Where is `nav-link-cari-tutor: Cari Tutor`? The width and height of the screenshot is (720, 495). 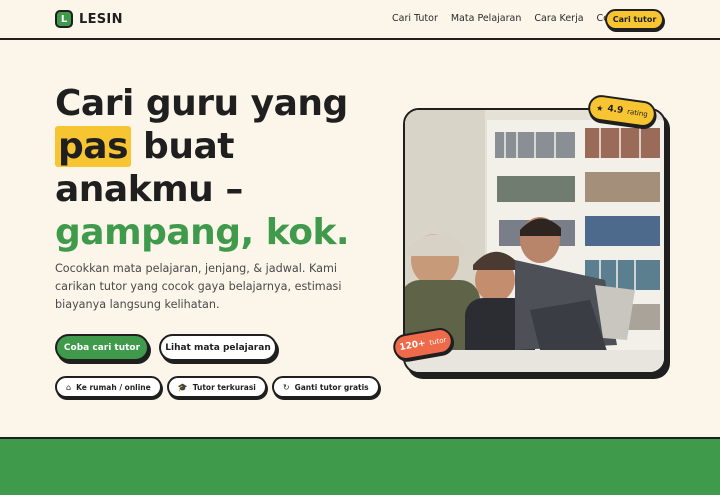 nav-link-cari-tutor: Cari Tutor is located at coordinates (415, 18).